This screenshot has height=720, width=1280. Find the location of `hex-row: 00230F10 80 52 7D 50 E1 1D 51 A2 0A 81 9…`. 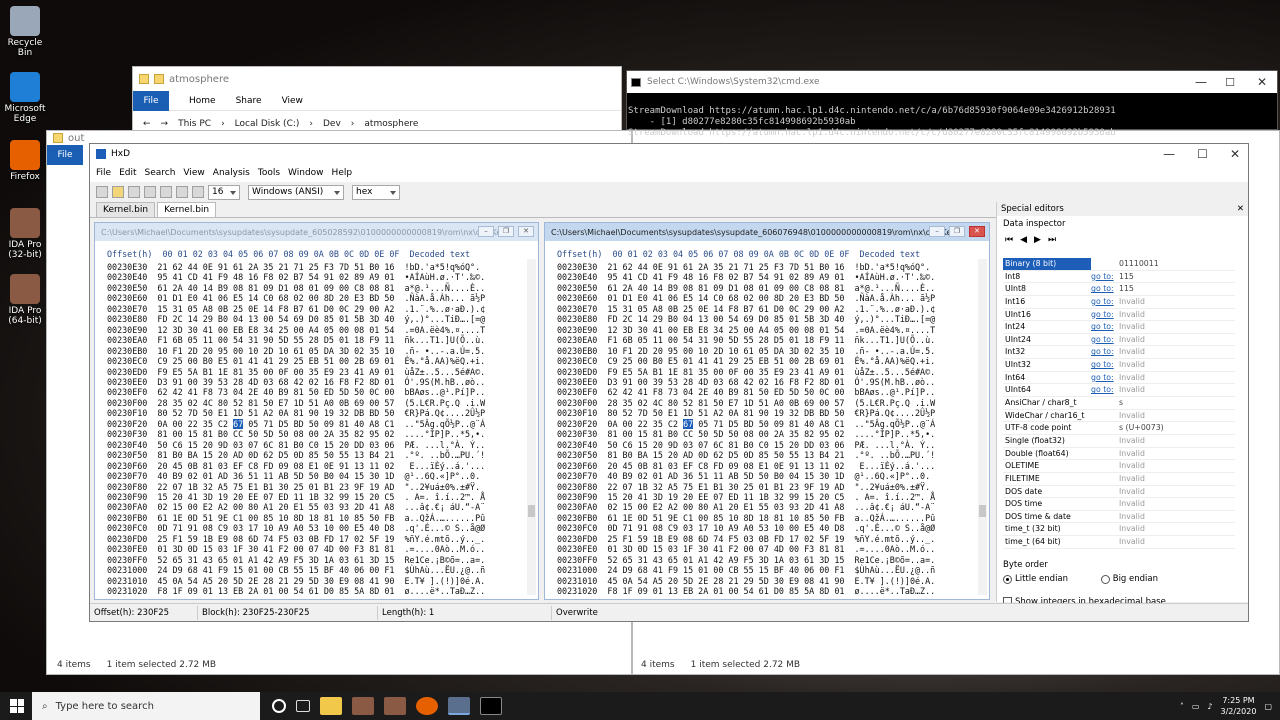

hex-row: 00230F10 80 52 7D 50 E1 1D 51 A2 0A 81 9… is located at coordinates (296, 413).